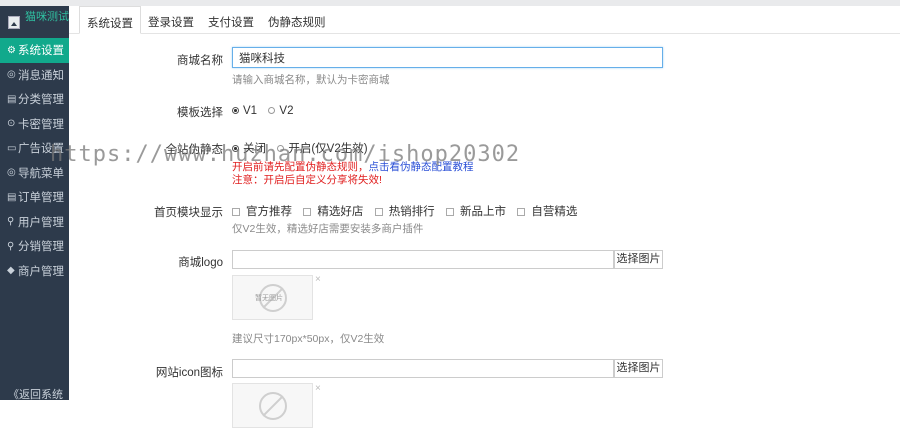  I want to click on module-new-arrivals-label: 新品上市, so click(483, 212).